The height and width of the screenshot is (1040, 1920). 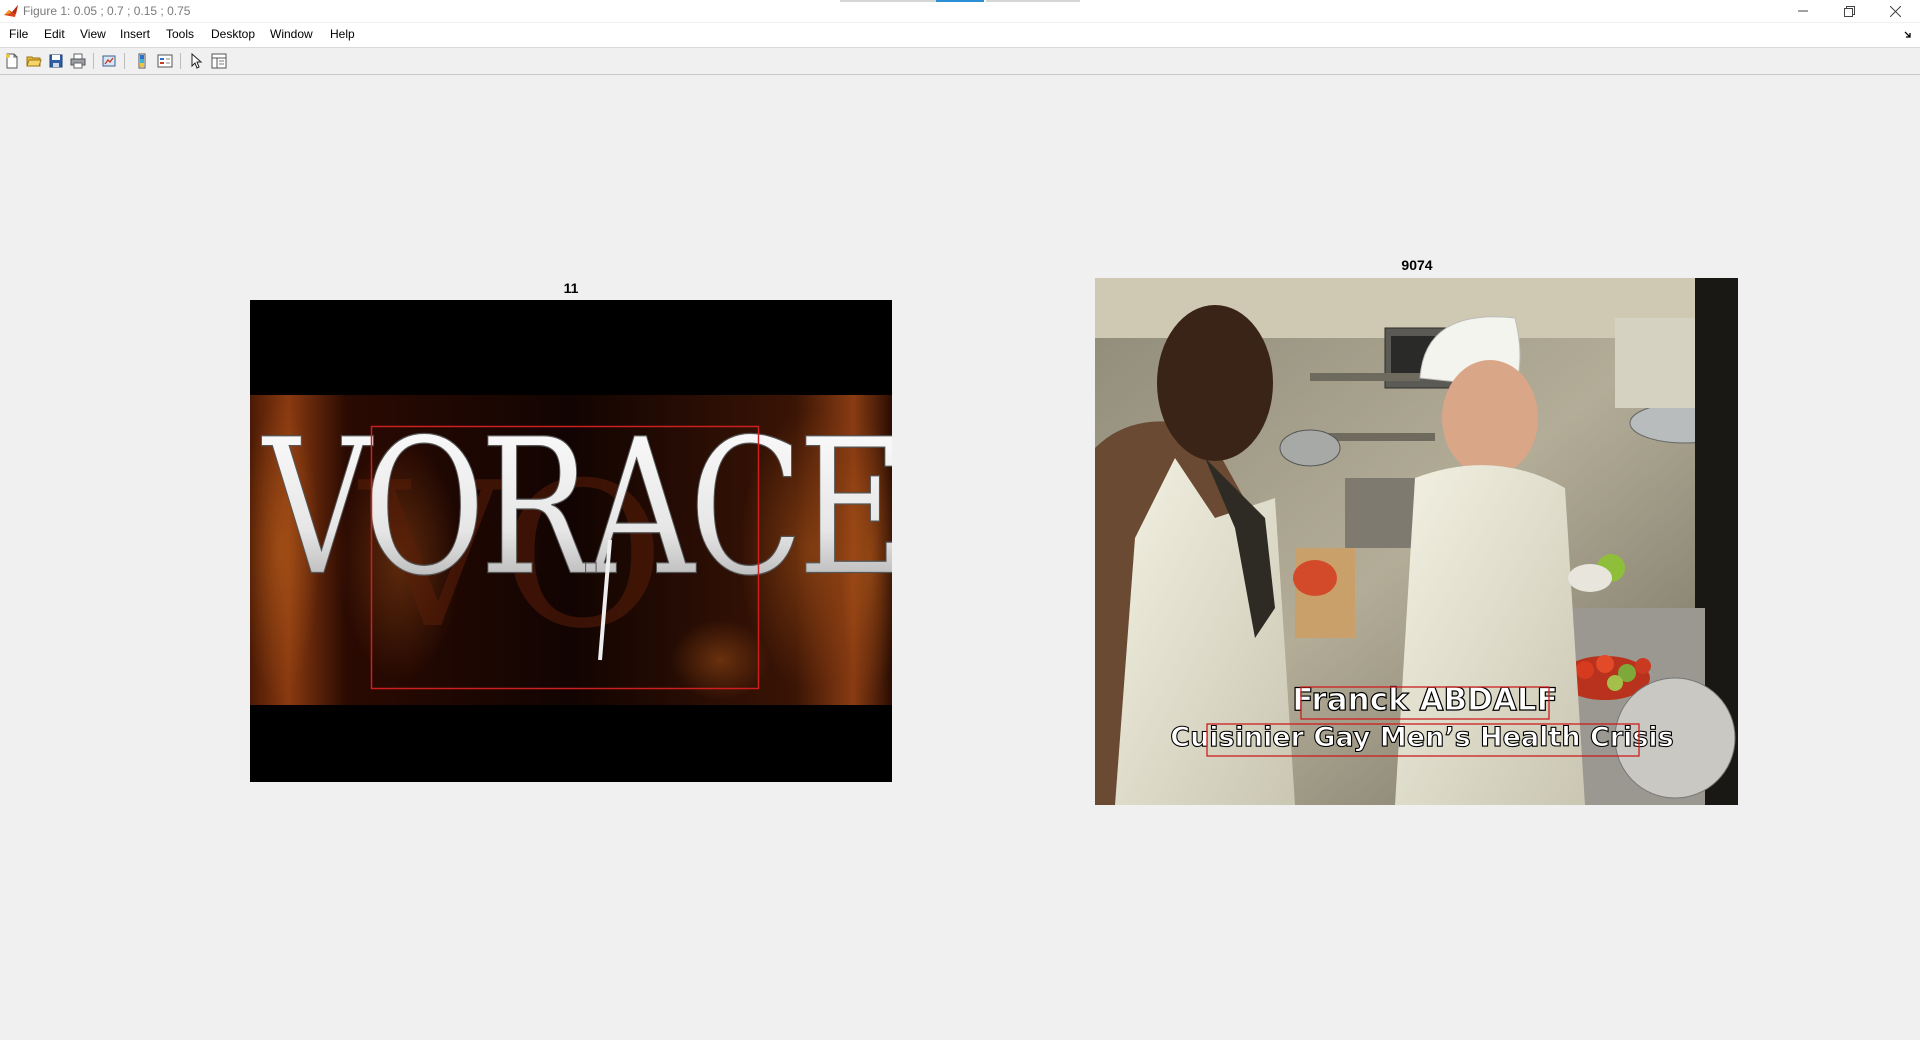 I want to click on new-file-icon, so click(x=12, y=61).